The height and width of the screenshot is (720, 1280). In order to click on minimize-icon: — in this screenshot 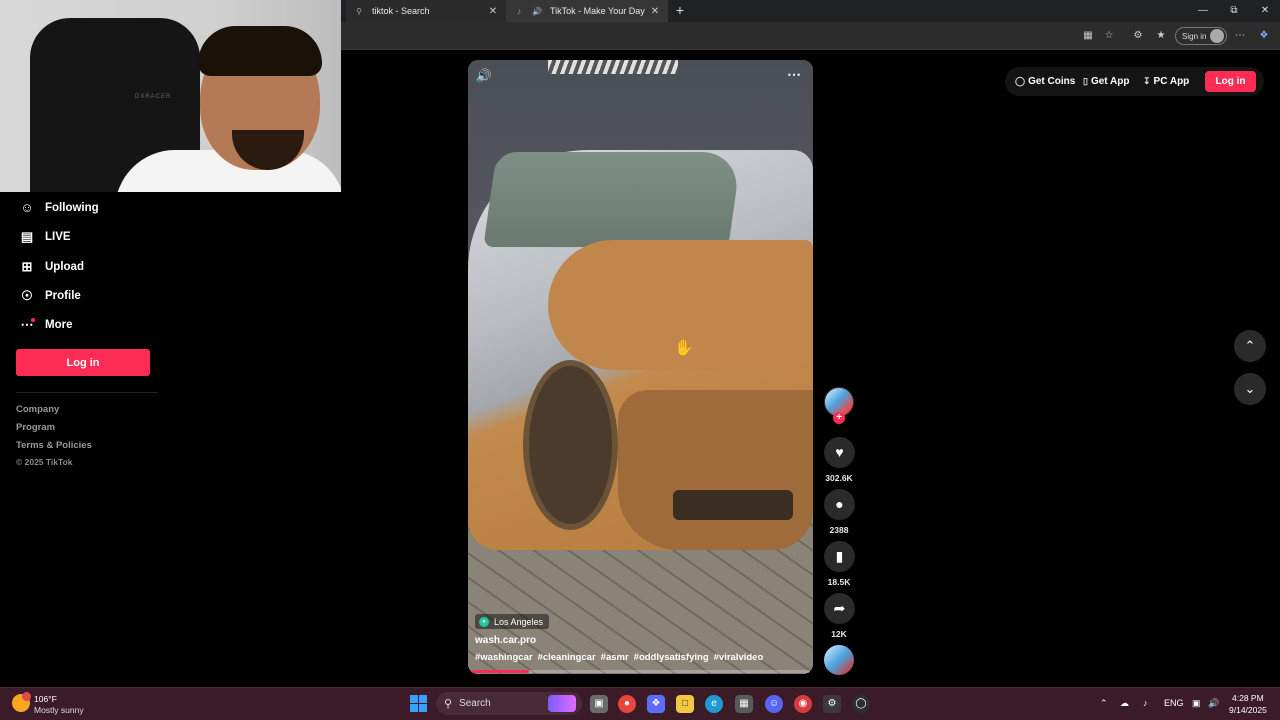, I will do `click(1203, 11)`.